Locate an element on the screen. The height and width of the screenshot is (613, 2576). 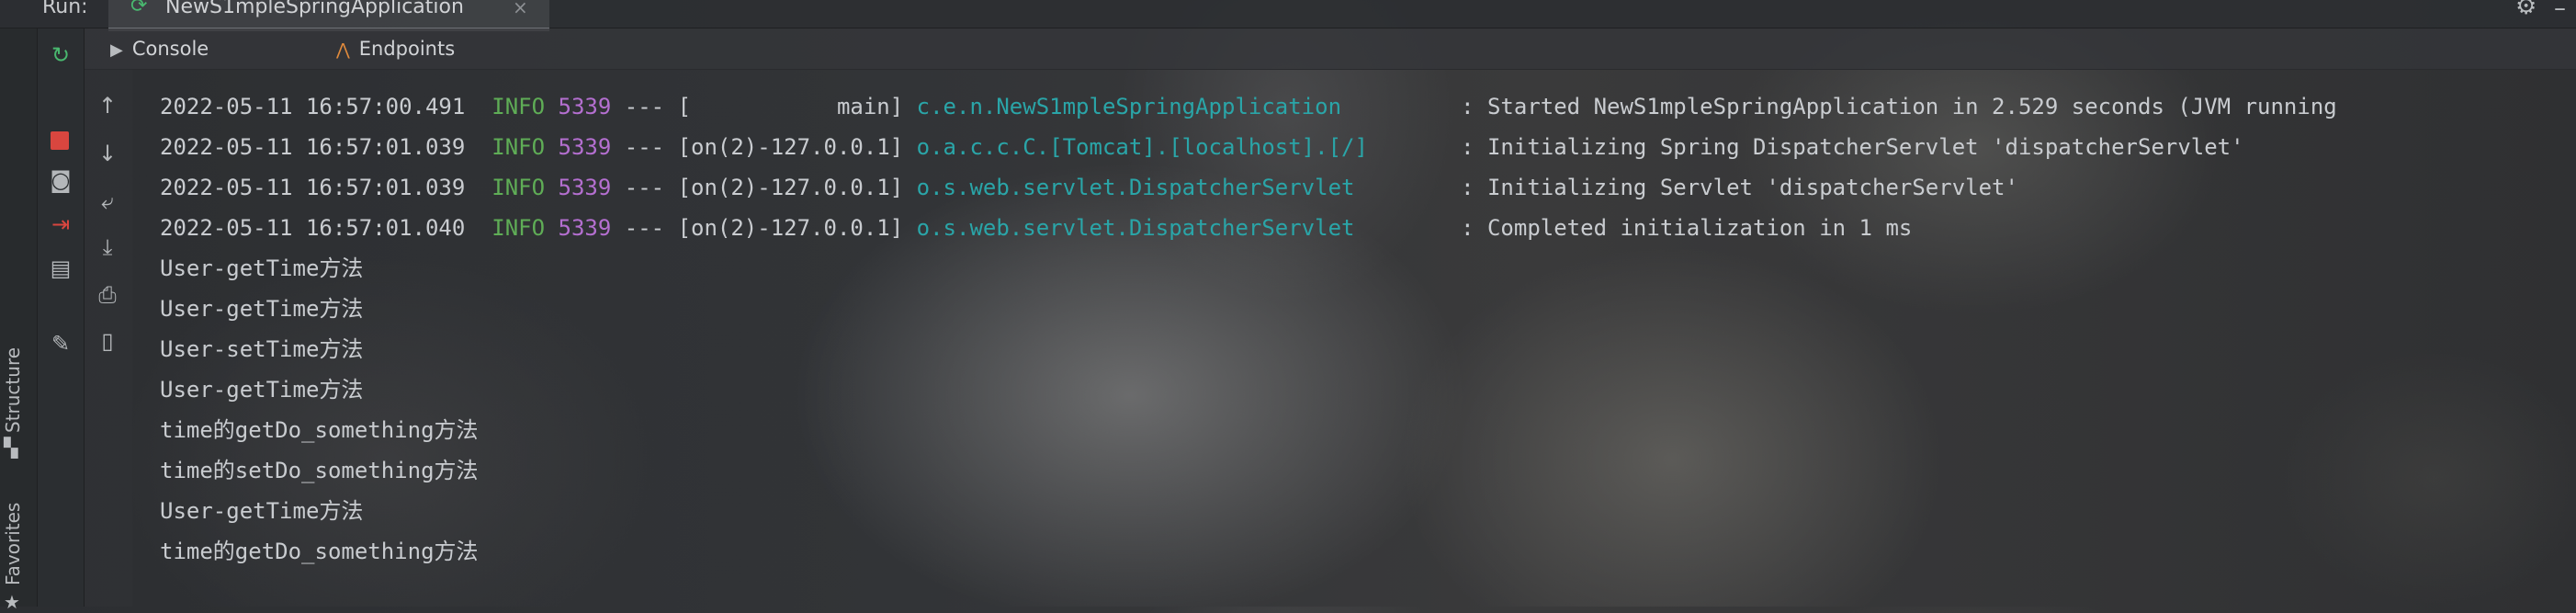
run-configuration-tab: ⟳ NewS1mpleSpringApplication × is located at coordinates (328, 15).